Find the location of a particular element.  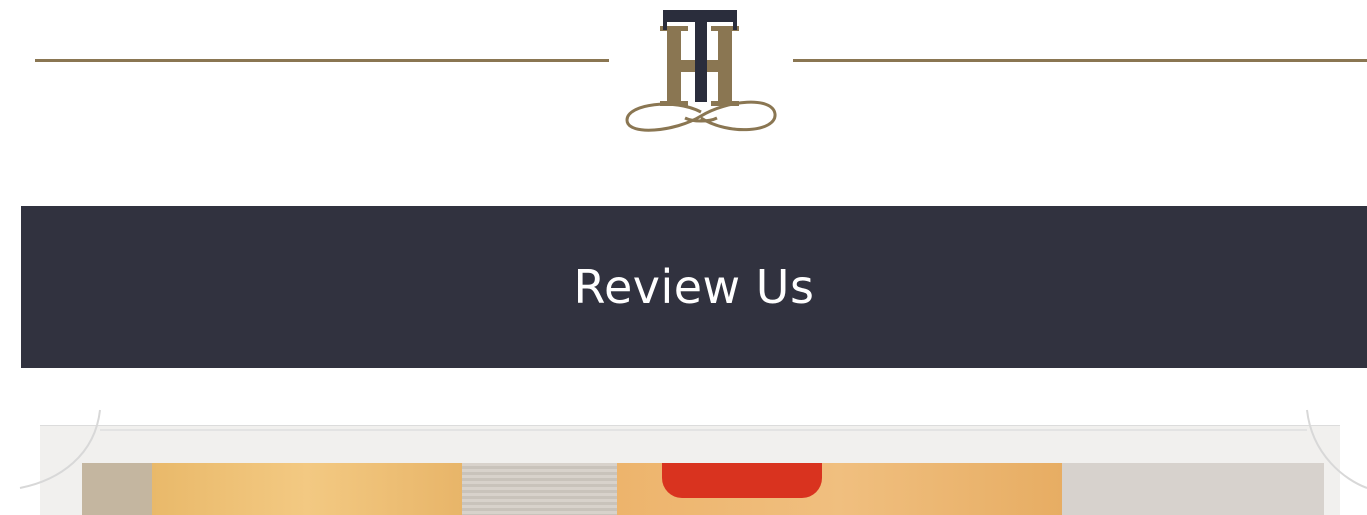

banner-title: Review Us is located at coordinates (694, 287).